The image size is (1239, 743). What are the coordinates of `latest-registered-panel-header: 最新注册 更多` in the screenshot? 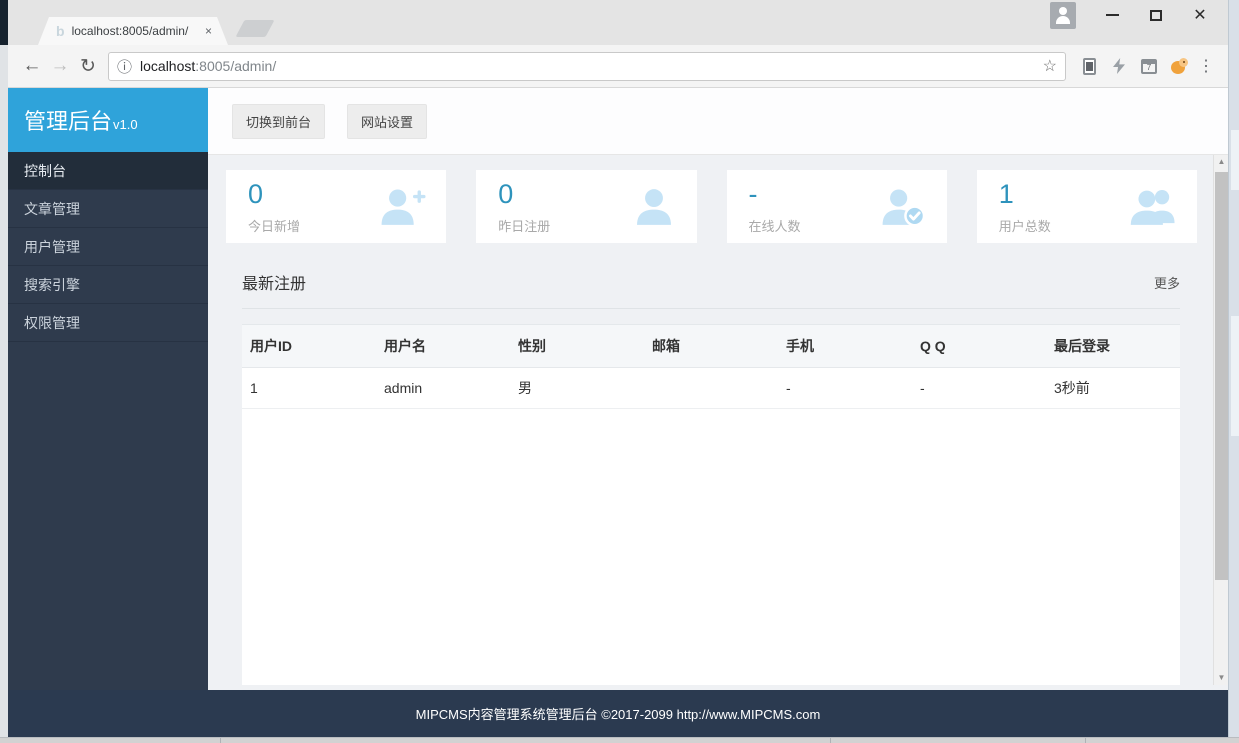 It's located at (711, 282).